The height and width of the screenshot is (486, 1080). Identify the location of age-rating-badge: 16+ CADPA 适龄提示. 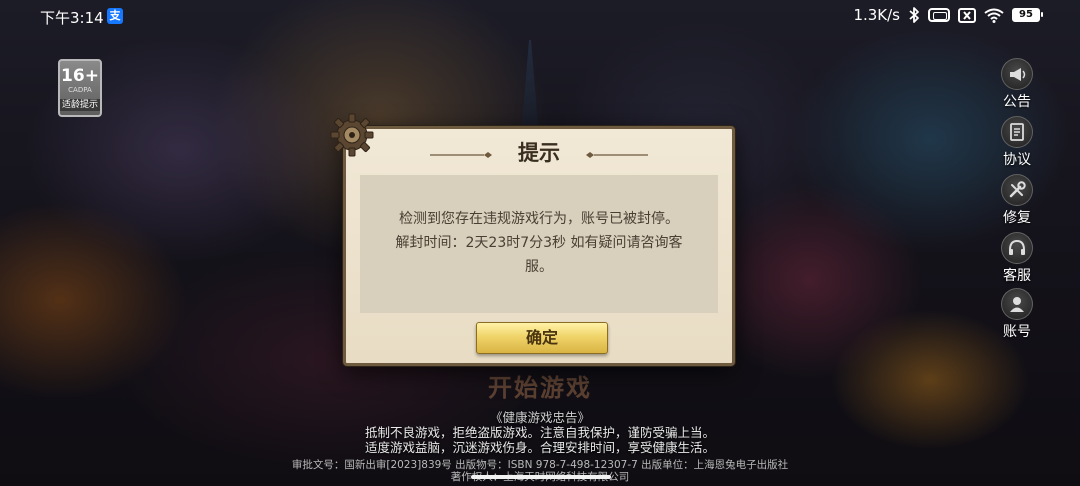
(80, 88).